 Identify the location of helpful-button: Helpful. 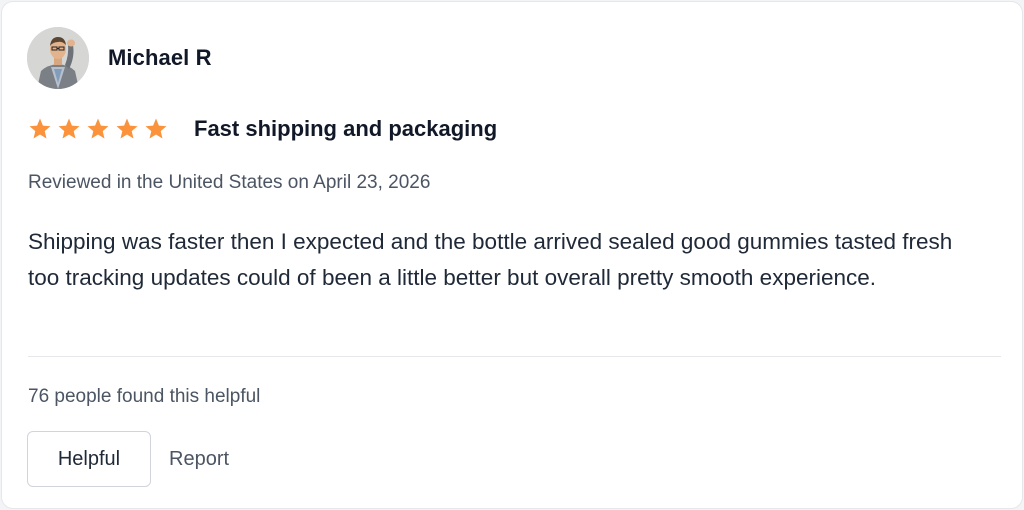
(89, 459).